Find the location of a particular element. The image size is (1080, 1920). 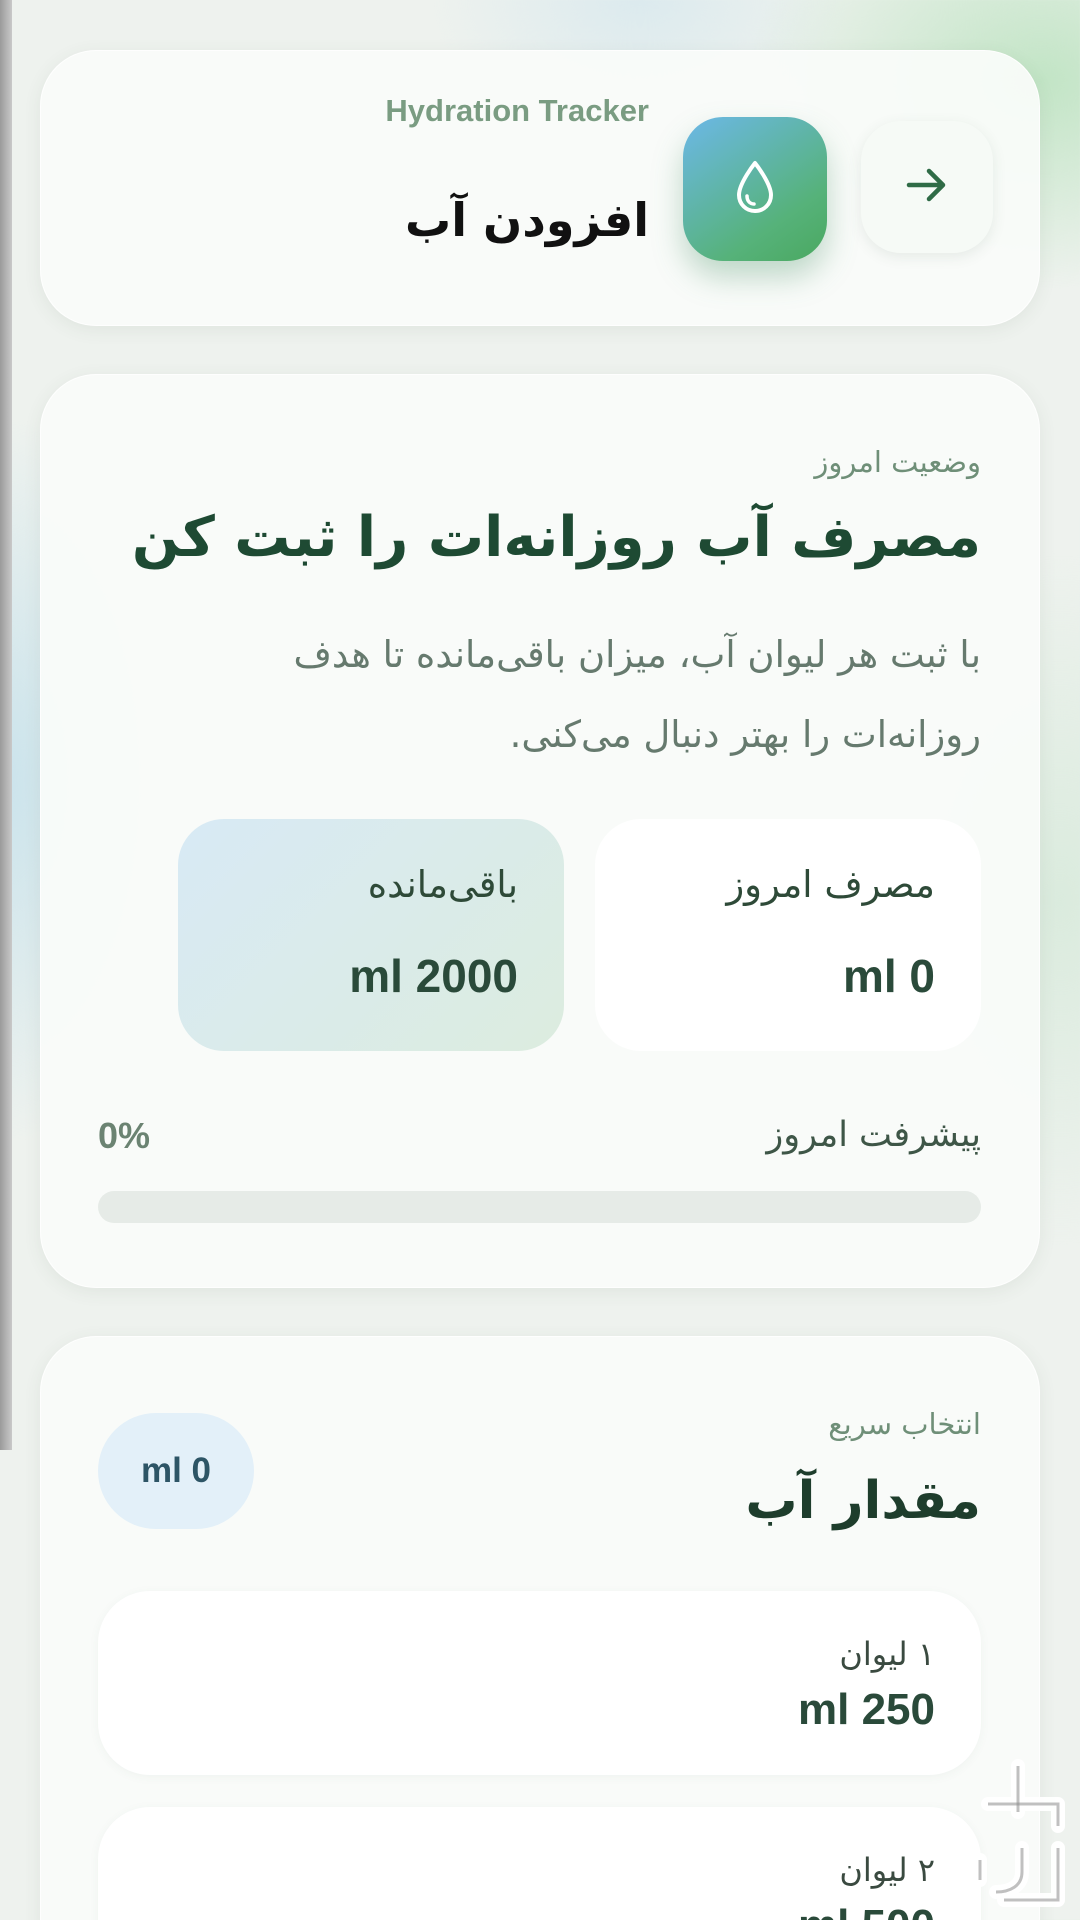

arrow-right-icon is located at coordinates (927, 187).